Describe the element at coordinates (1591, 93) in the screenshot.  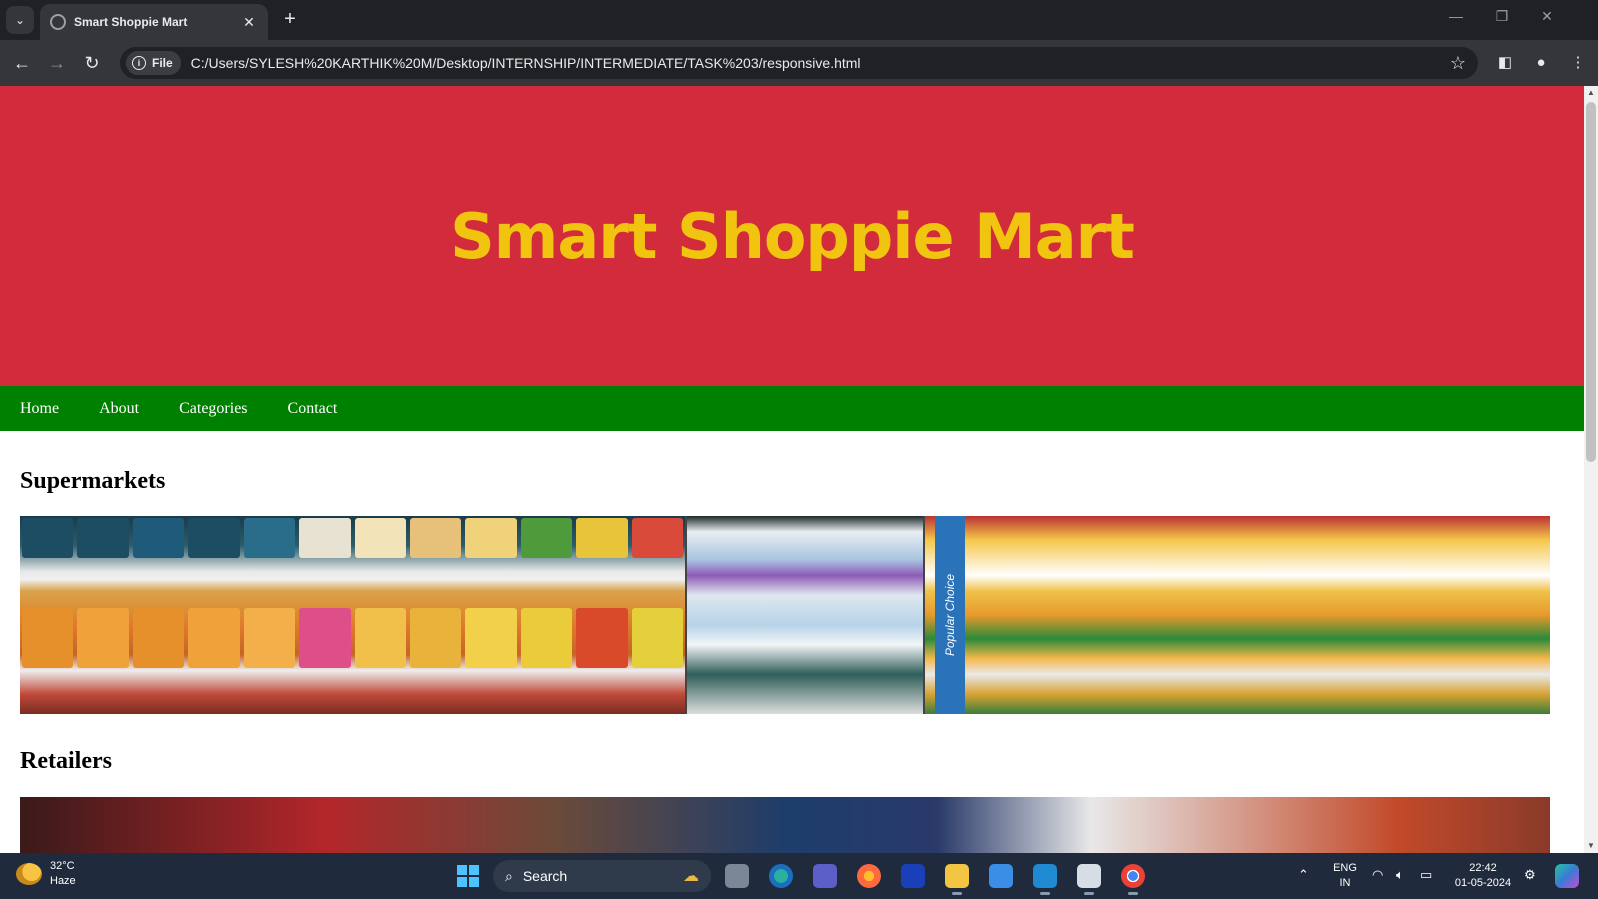
I see `scroll-up-icon: ▲` at that location.